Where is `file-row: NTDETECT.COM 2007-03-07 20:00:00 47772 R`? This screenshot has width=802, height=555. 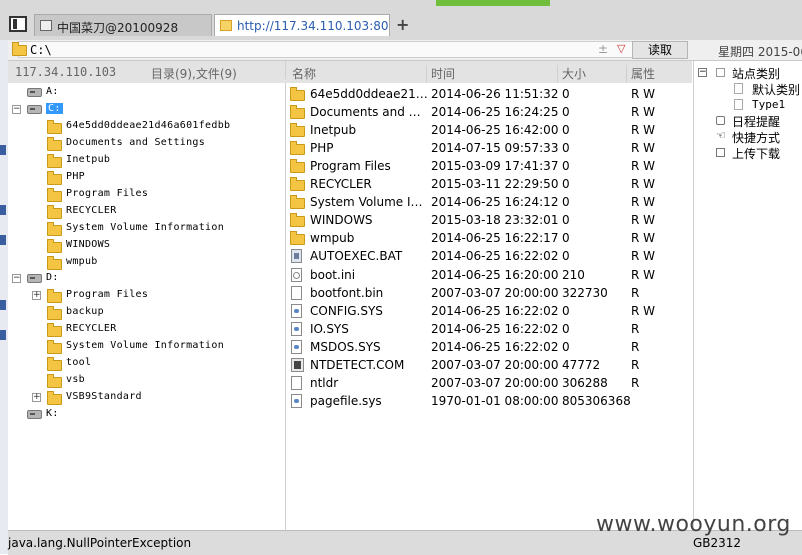 file-row: NTDETECT.COM 2007-03-07 20:00:00 47772 R is located at coordinates (489, 365).